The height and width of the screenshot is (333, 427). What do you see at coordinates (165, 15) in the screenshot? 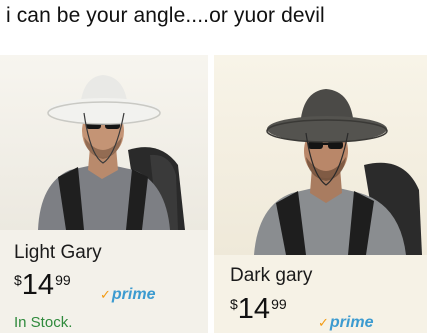
I see `meme-caption: i can be your angle....or yuor devil` at bounding box center [165, 15].